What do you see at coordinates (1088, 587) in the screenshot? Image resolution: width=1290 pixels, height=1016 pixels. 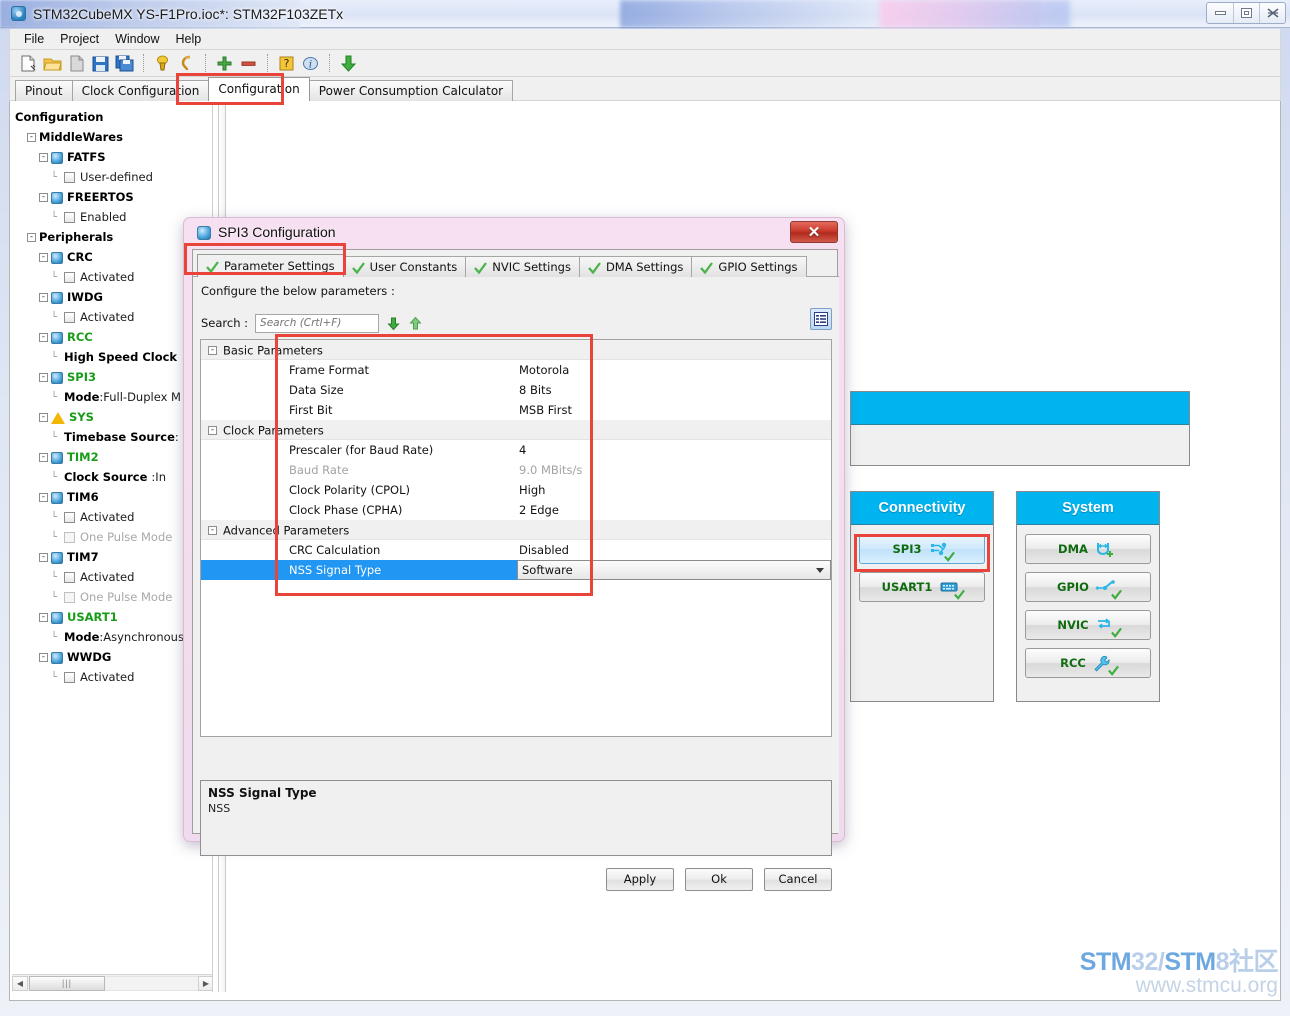 I see `peripheral-button-gpio: GPIO` at bounding box center [1088, 587].